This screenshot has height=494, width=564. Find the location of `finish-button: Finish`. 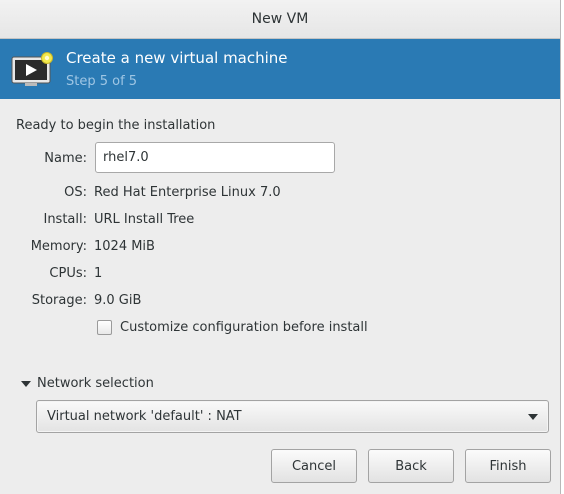

finish-button: Finish is located at coordinates (508, 466).